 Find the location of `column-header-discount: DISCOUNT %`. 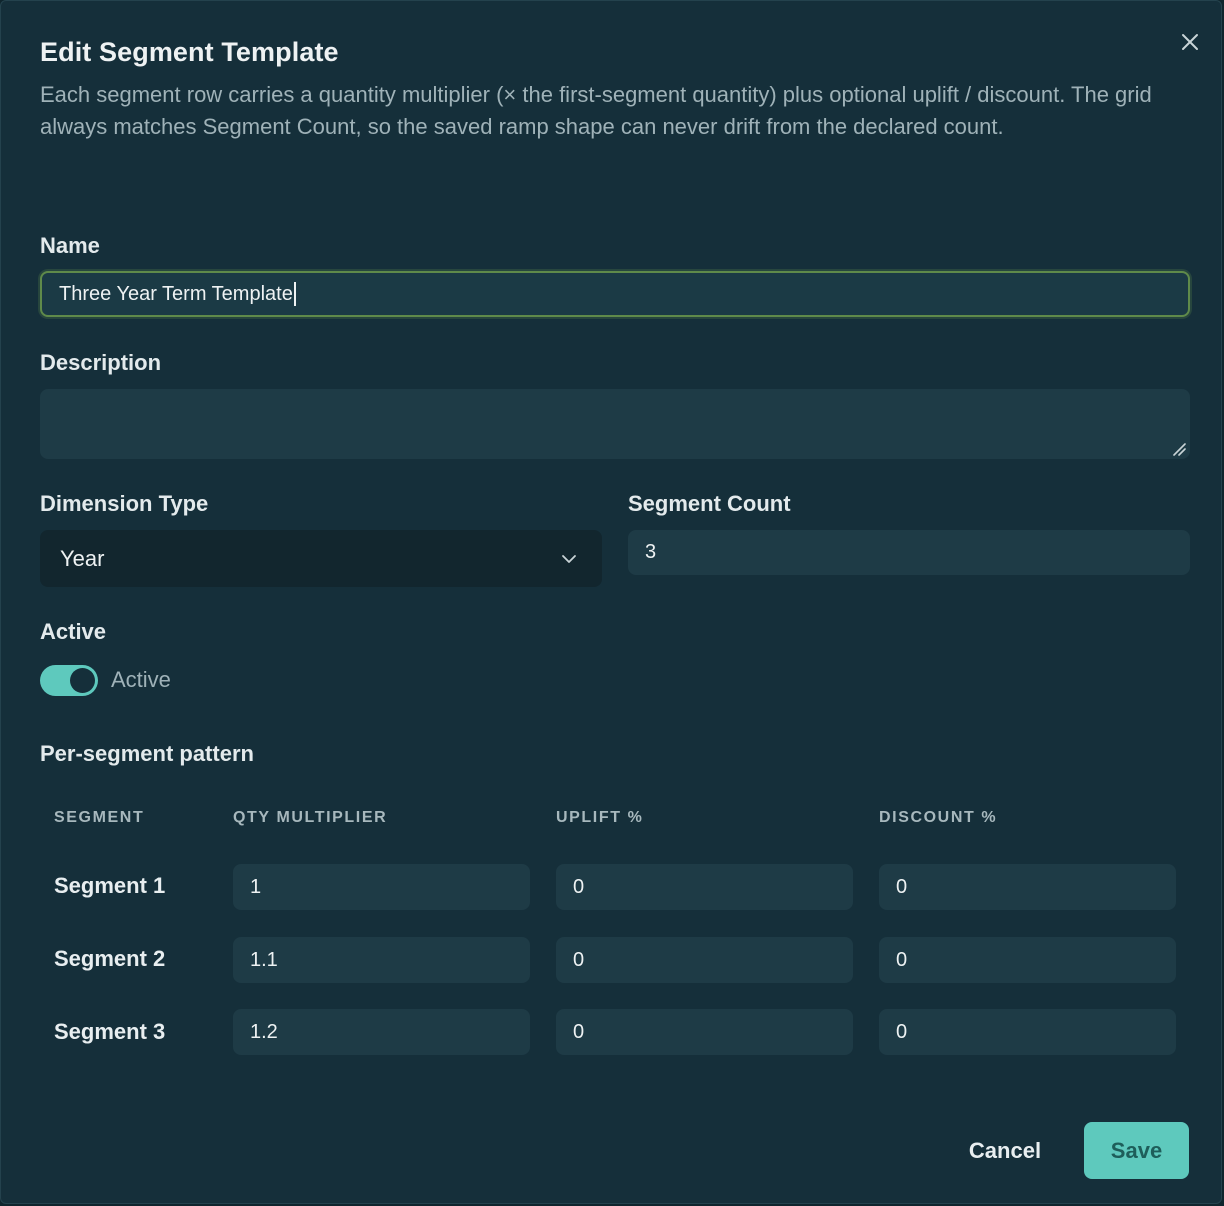

column-header-discount: DISCOUNT % is located at coordinates (938, 817).